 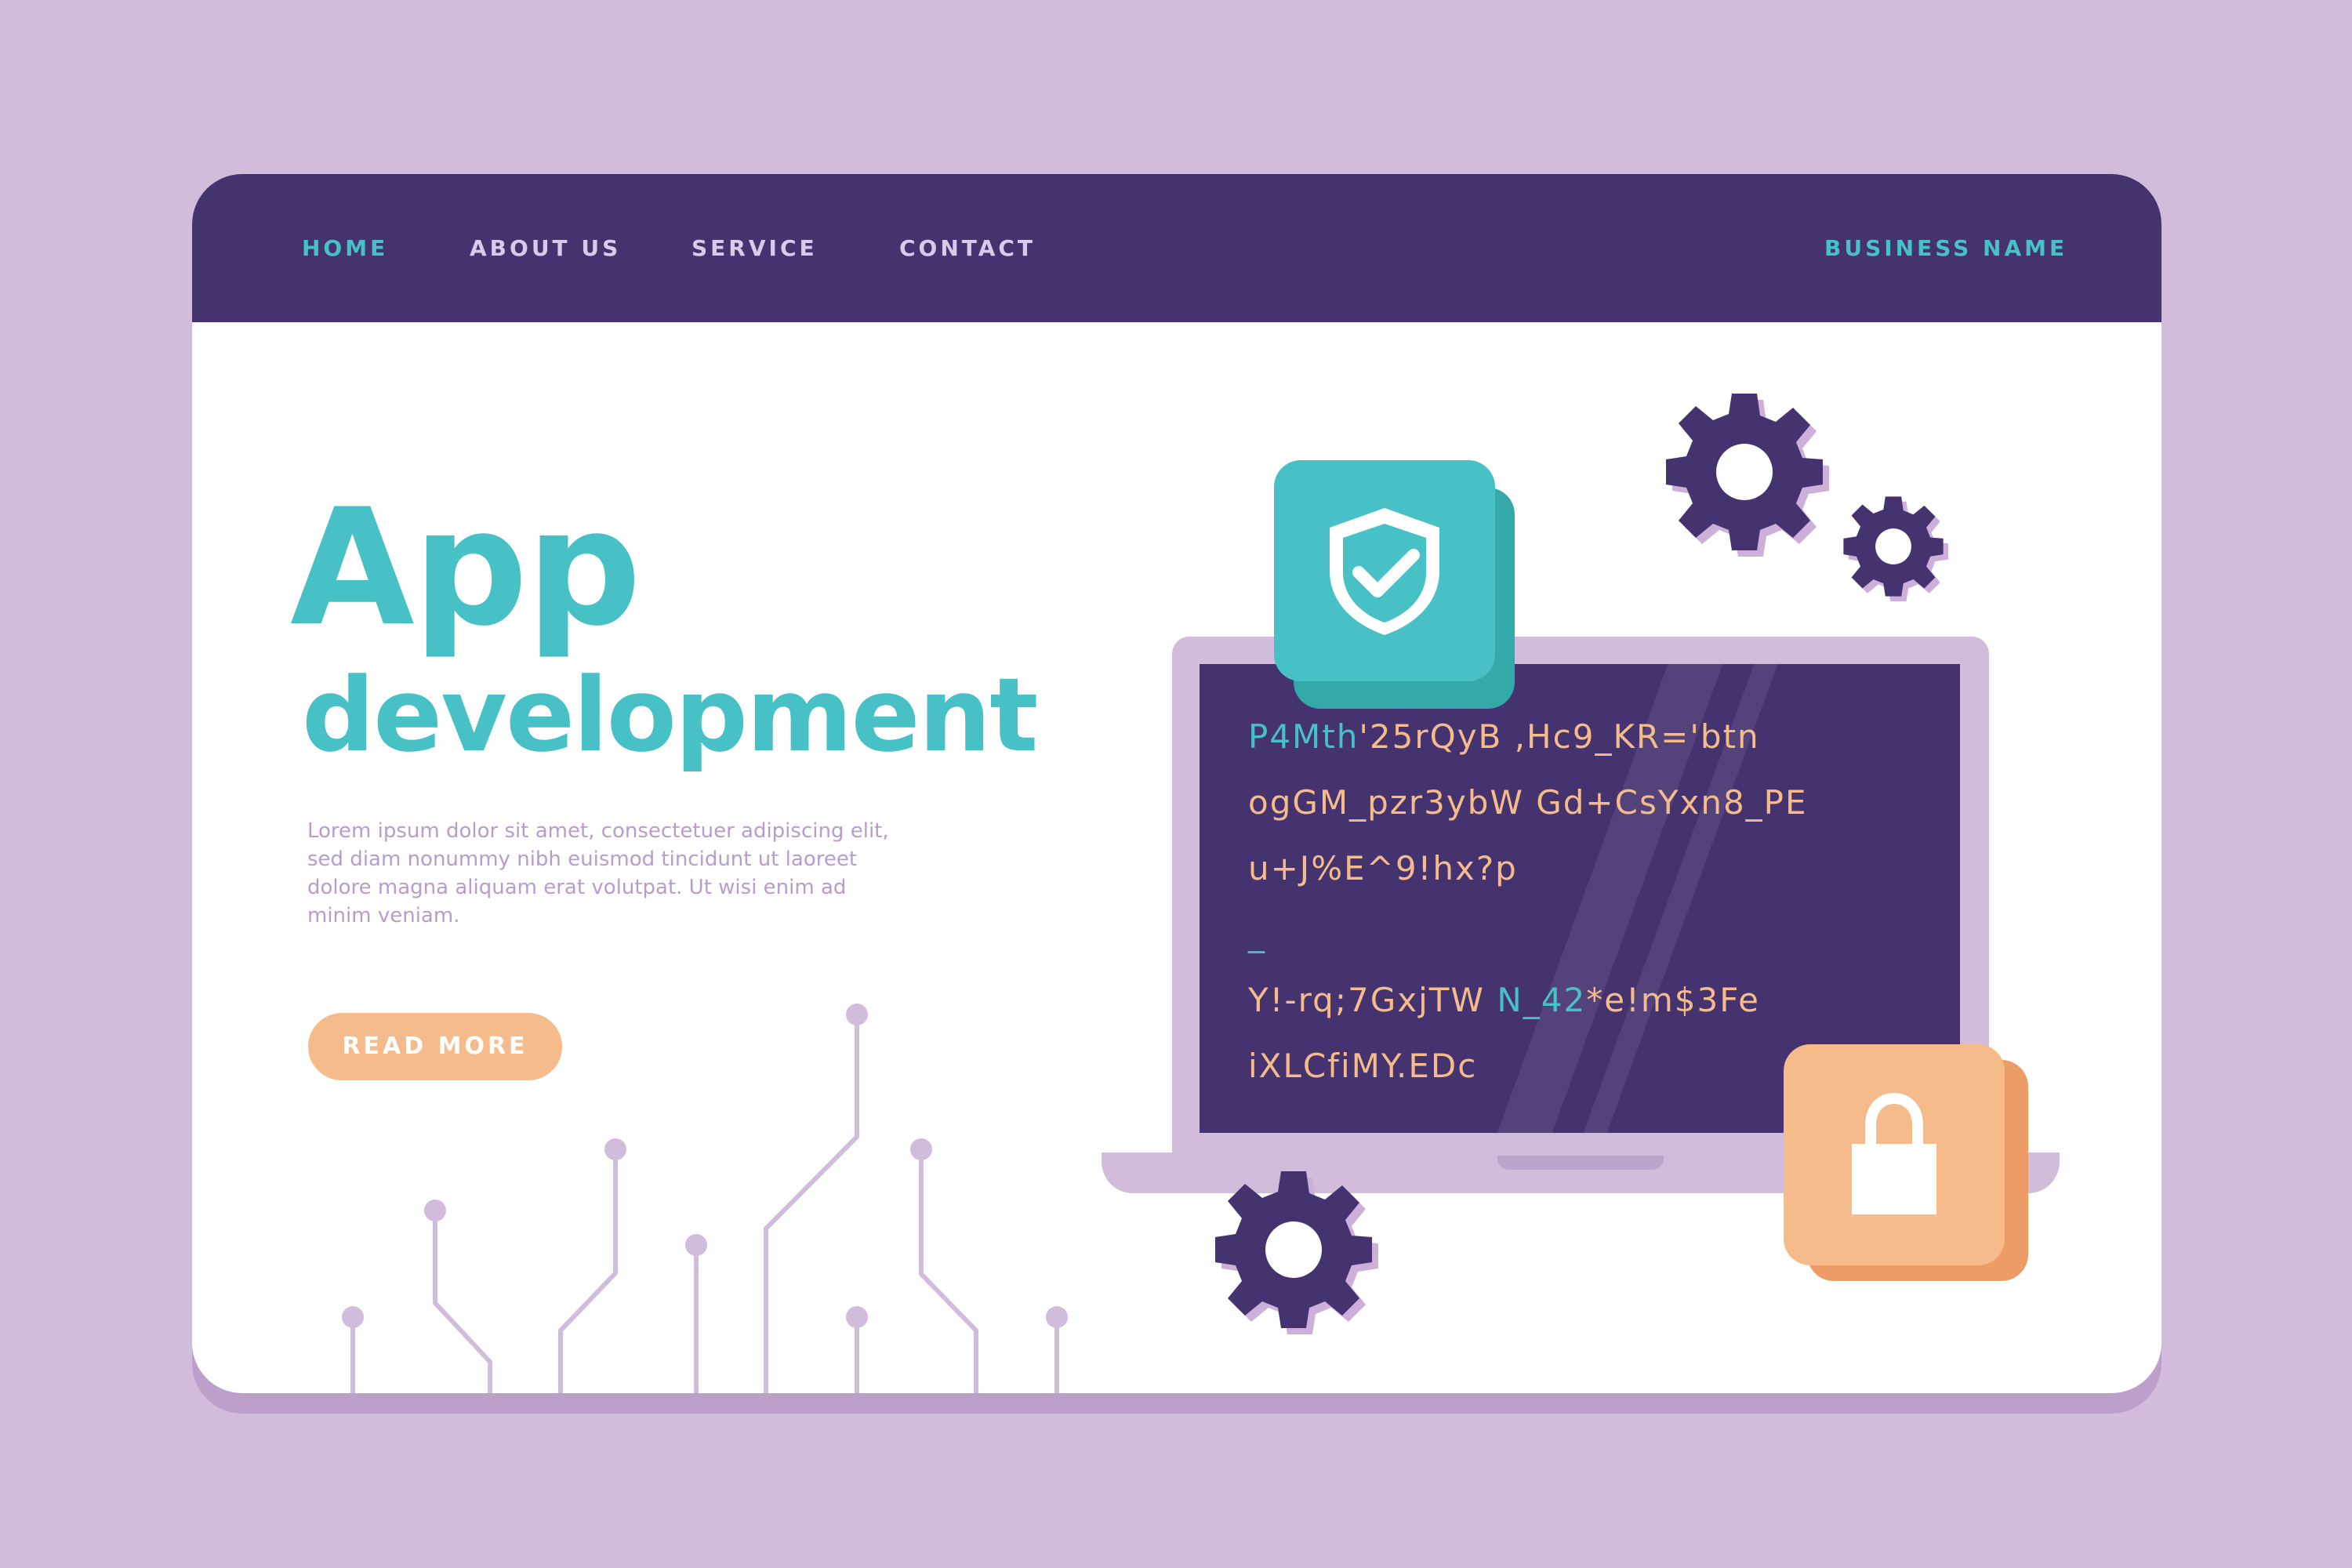 I want to click on code-line: iXLCfiMY.EDc, so click(x=1362, y=1066).